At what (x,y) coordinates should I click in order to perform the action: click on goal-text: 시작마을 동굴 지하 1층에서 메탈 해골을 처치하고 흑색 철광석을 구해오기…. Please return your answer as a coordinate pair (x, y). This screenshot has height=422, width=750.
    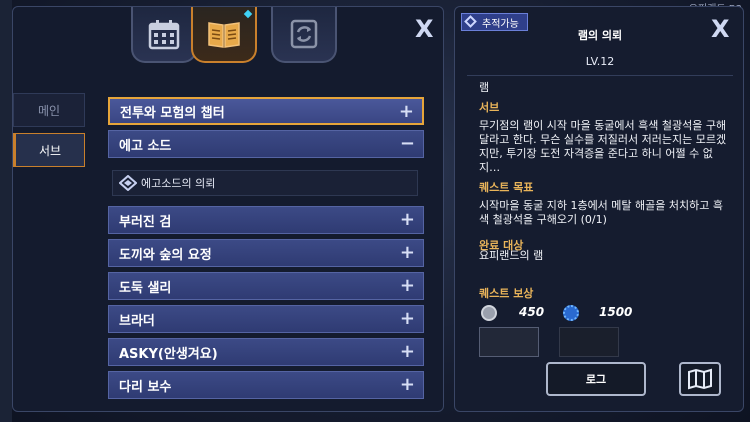
    Looking at the image, I should click on (601, 212).